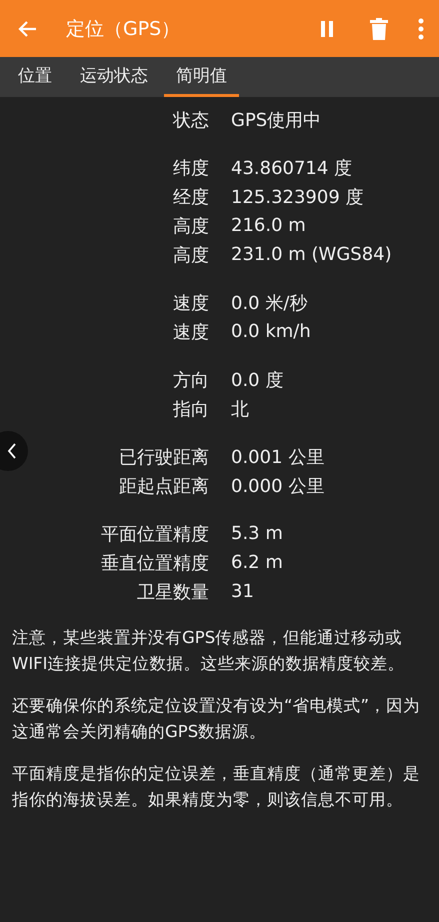 Image resolution: width=439 pixels, height=922 pixels. What do you see at coordinates (164, 457) in the screenshot?
I see `field-label: 已行驶距离` at bounding box center [164, 457].